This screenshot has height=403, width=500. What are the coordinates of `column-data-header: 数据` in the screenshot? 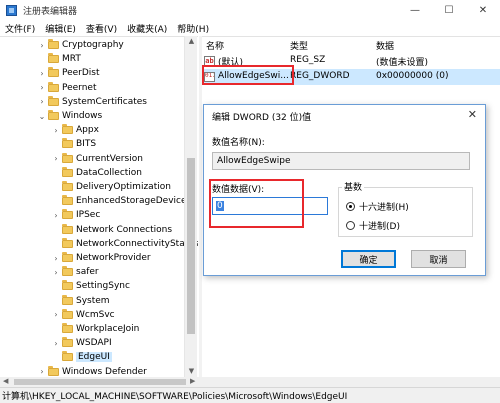 It's located at (385, 45).